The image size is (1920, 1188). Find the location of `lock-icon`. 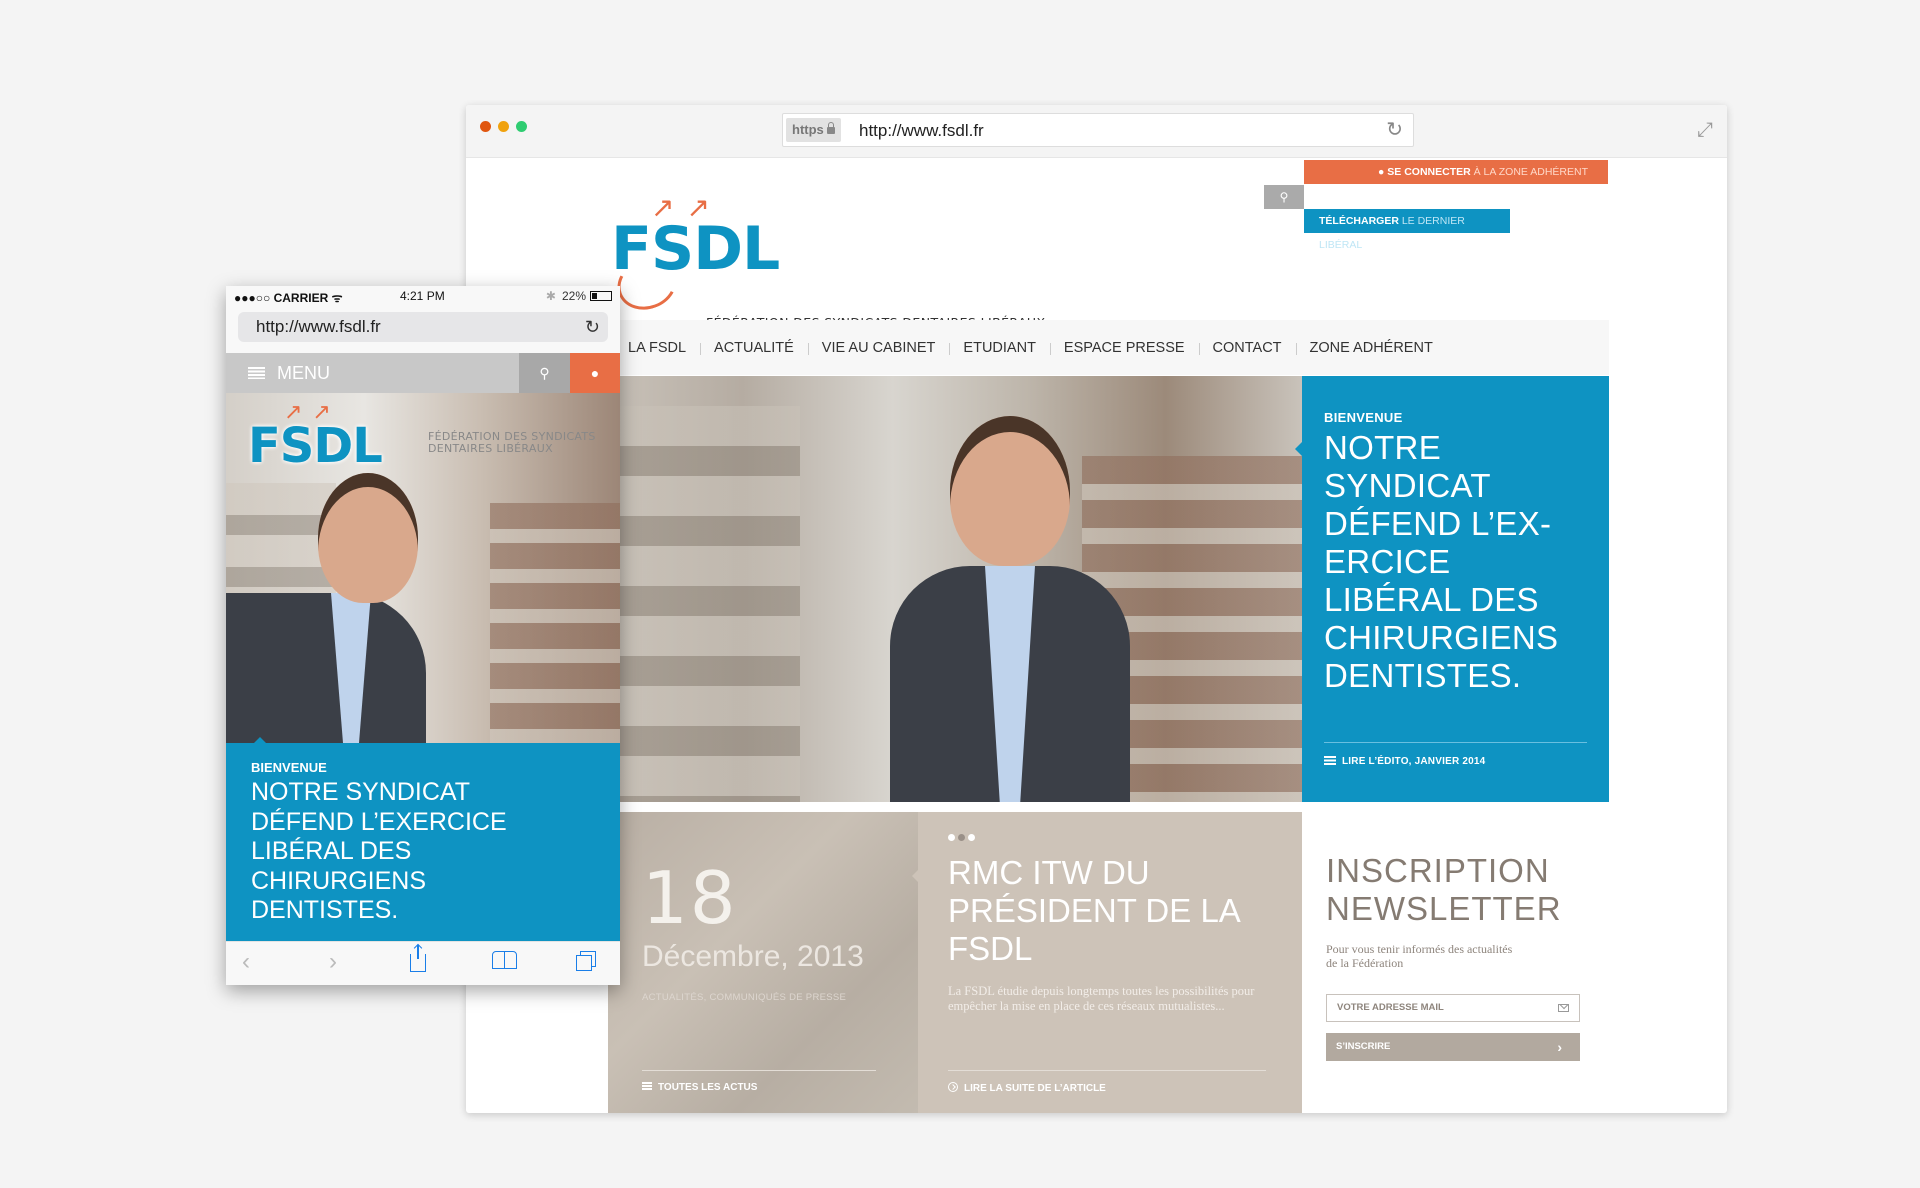

lock-icon is located at coordinates (830, 128).